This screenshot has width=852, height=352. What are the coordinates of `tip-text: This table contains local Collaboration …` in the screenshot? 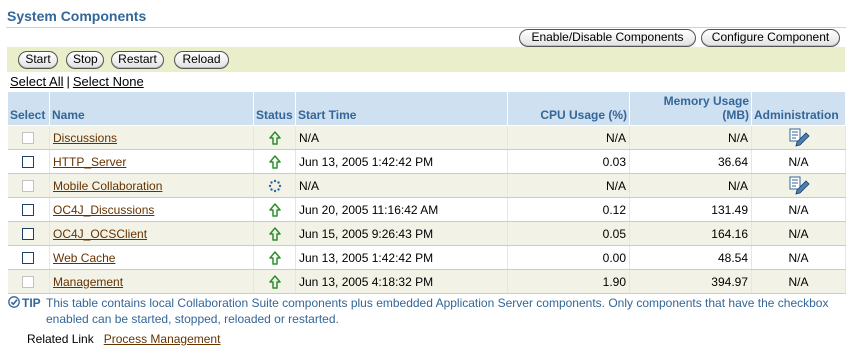 It's located at (437, 311).